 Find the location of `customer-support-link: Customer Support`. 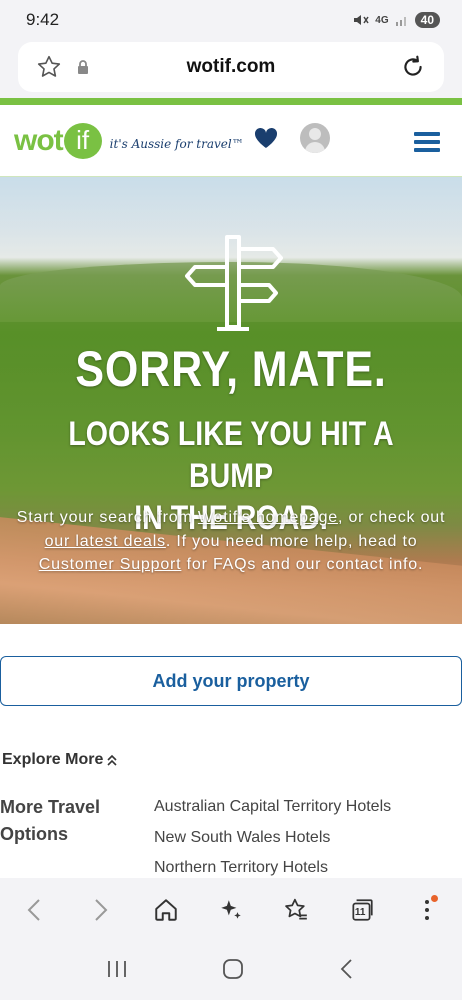

customer-support-link: Customer Support is located at coordinates (110, 564).